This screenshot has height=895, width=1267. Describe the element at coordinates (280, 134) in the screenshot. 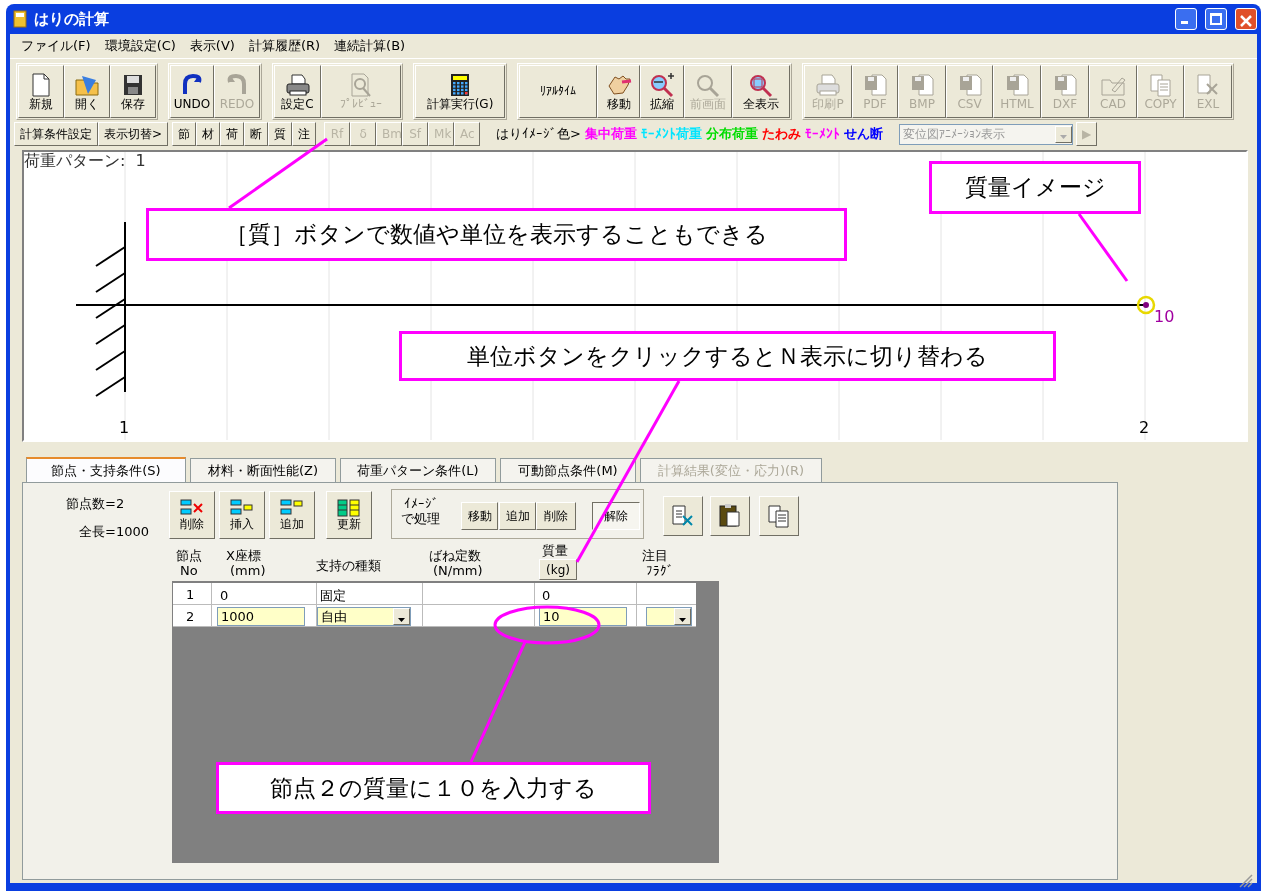

I see `view-toggle-button: 質` at that location.